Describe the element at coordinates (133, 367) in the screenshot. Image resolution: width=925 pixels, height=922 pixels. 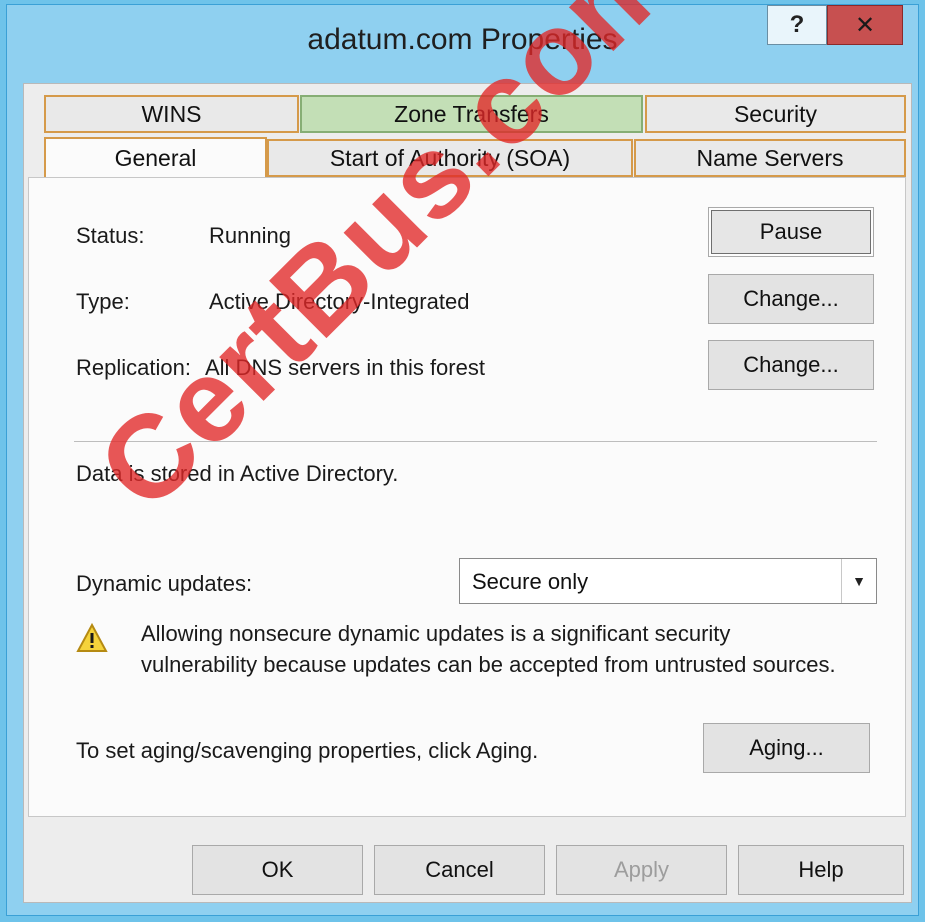
I see `replication-label: Replication:` at that location.